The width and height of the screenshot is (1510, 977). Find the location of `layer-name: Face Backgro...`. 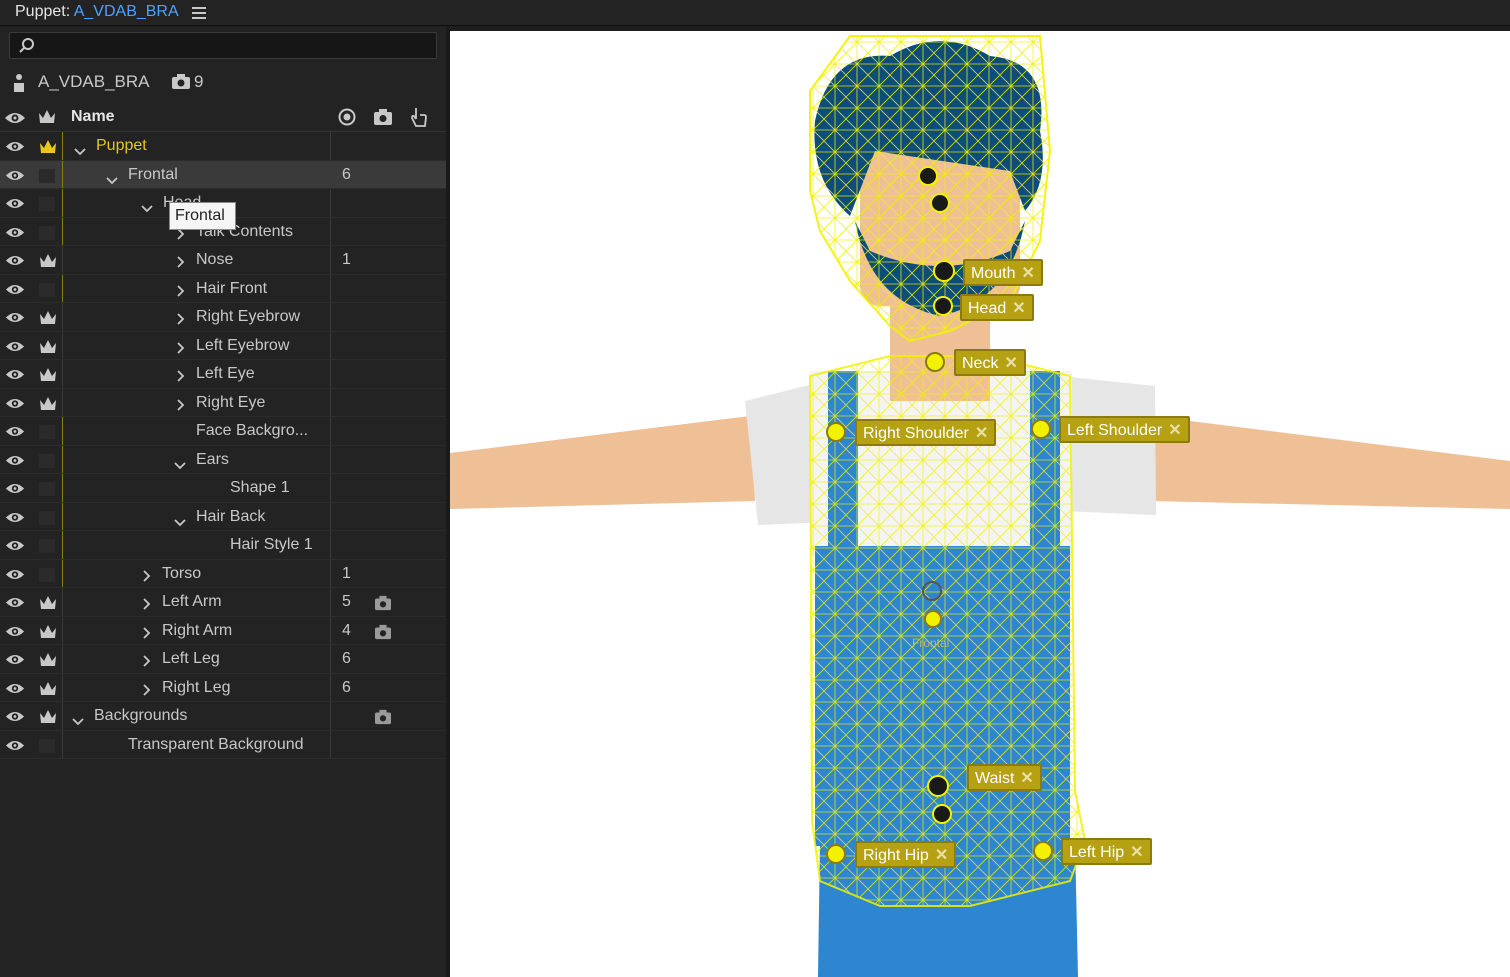

layer-name: Face Backgro... is located at coordinates (252, 431).